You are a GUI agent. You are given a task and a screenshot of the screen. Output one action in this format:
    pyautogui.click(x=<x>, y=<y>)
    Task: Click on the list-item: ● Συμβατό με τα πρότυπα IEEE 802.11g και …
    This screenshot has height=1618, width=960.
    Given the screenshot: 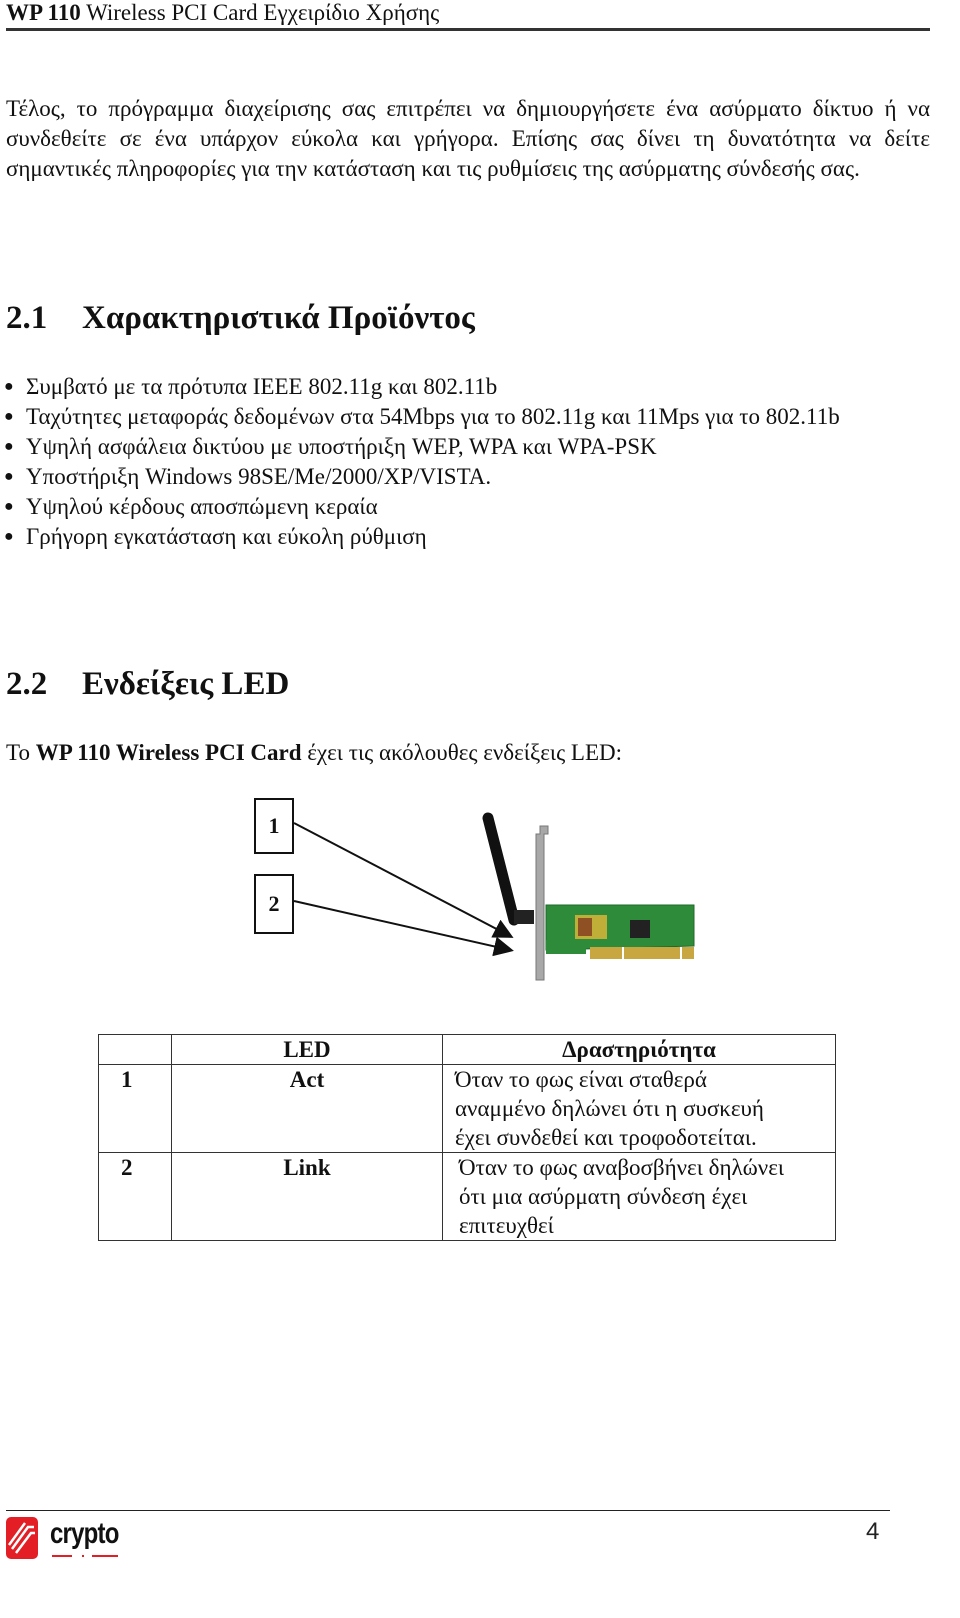 What is the action you would take?
    pyautogui.click(x=454, y=387)
    